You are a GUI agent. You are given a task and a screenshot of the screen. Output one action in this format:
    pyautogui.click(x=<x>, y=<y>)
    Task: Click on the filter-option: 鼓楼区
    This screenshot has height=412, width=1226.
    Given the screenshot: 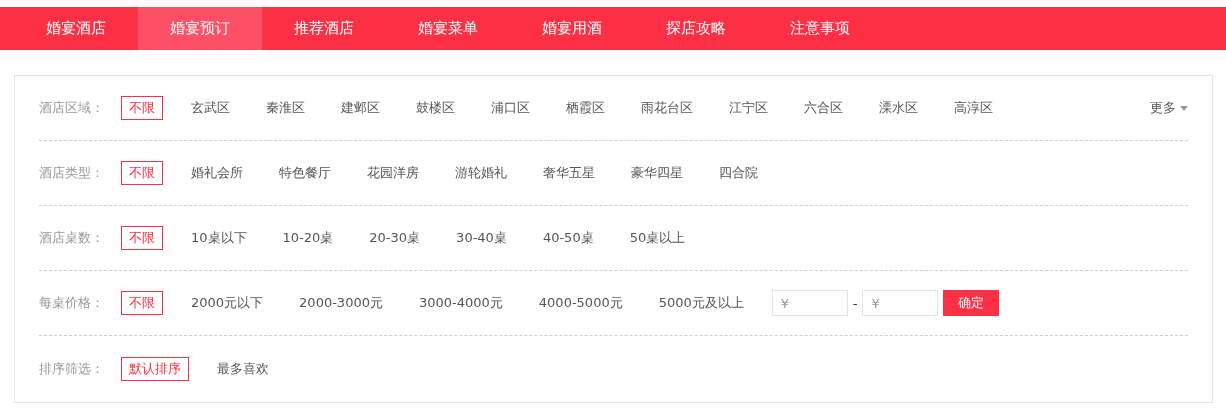 What is the action you would take?
    pyautogui.click(x=435, y=108)
    